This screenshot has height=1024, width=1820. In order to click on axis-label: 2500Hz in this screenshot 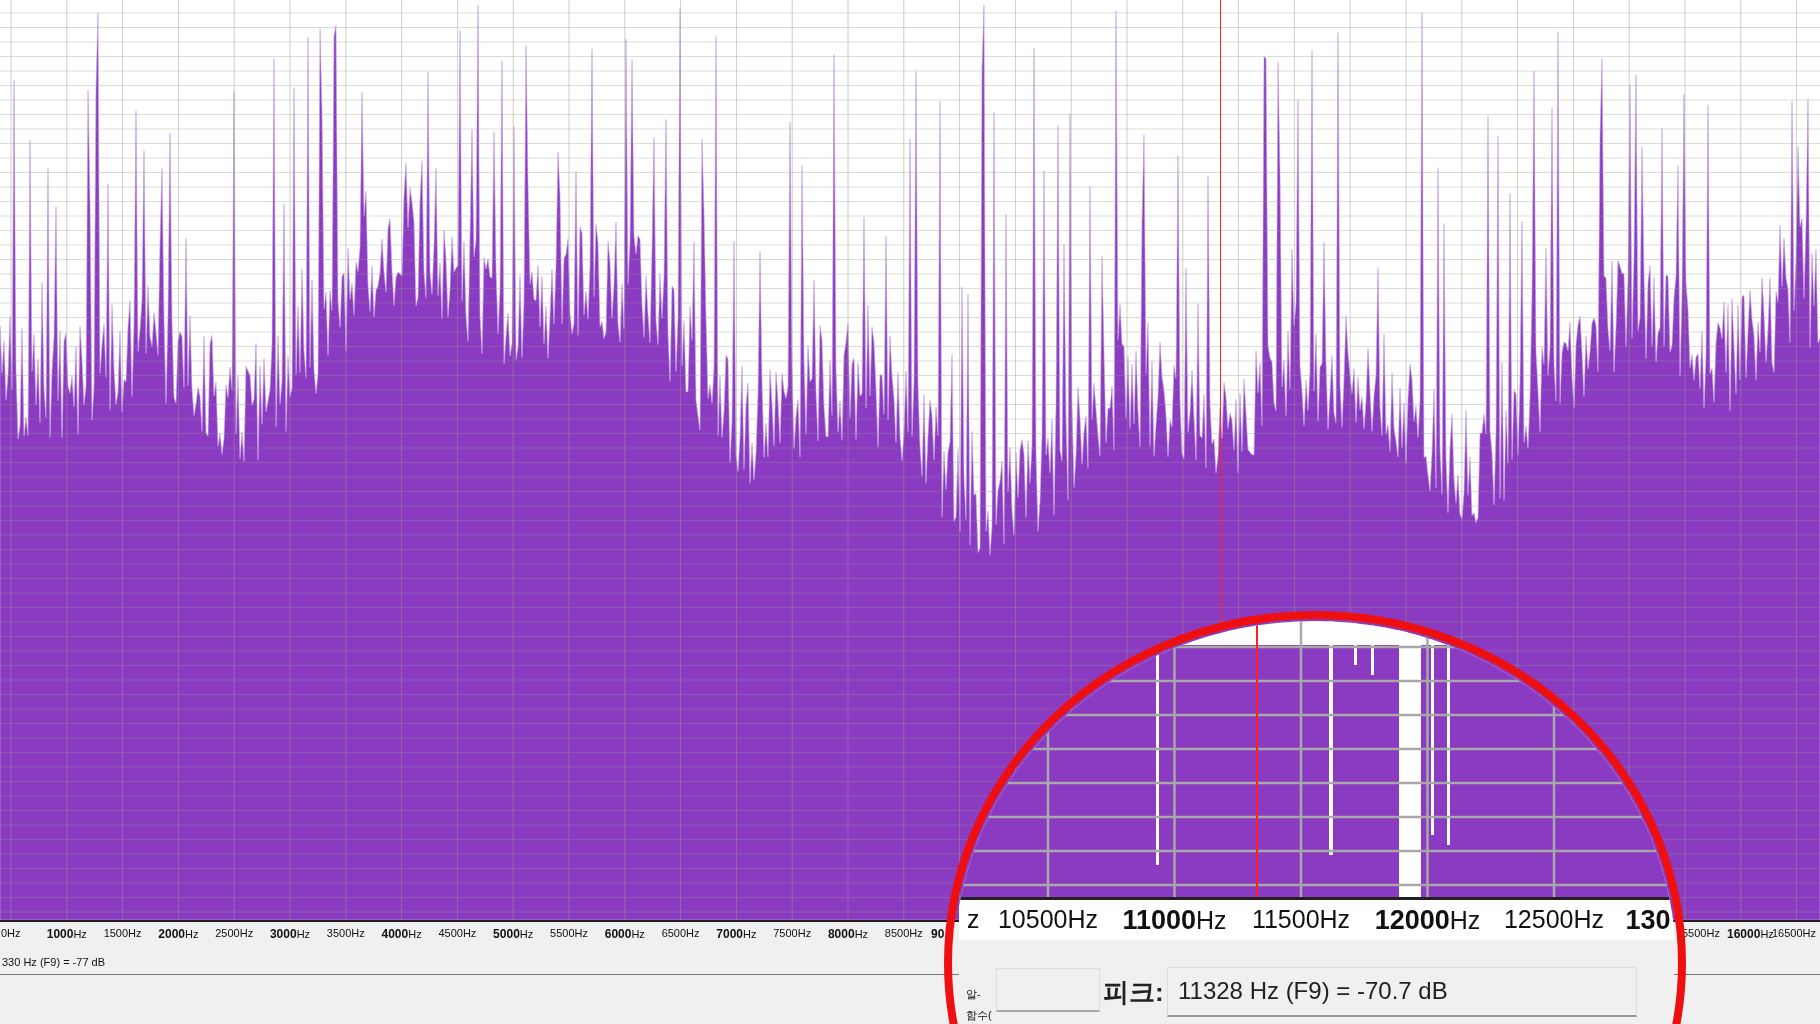, I will do `click(234, 933)`.